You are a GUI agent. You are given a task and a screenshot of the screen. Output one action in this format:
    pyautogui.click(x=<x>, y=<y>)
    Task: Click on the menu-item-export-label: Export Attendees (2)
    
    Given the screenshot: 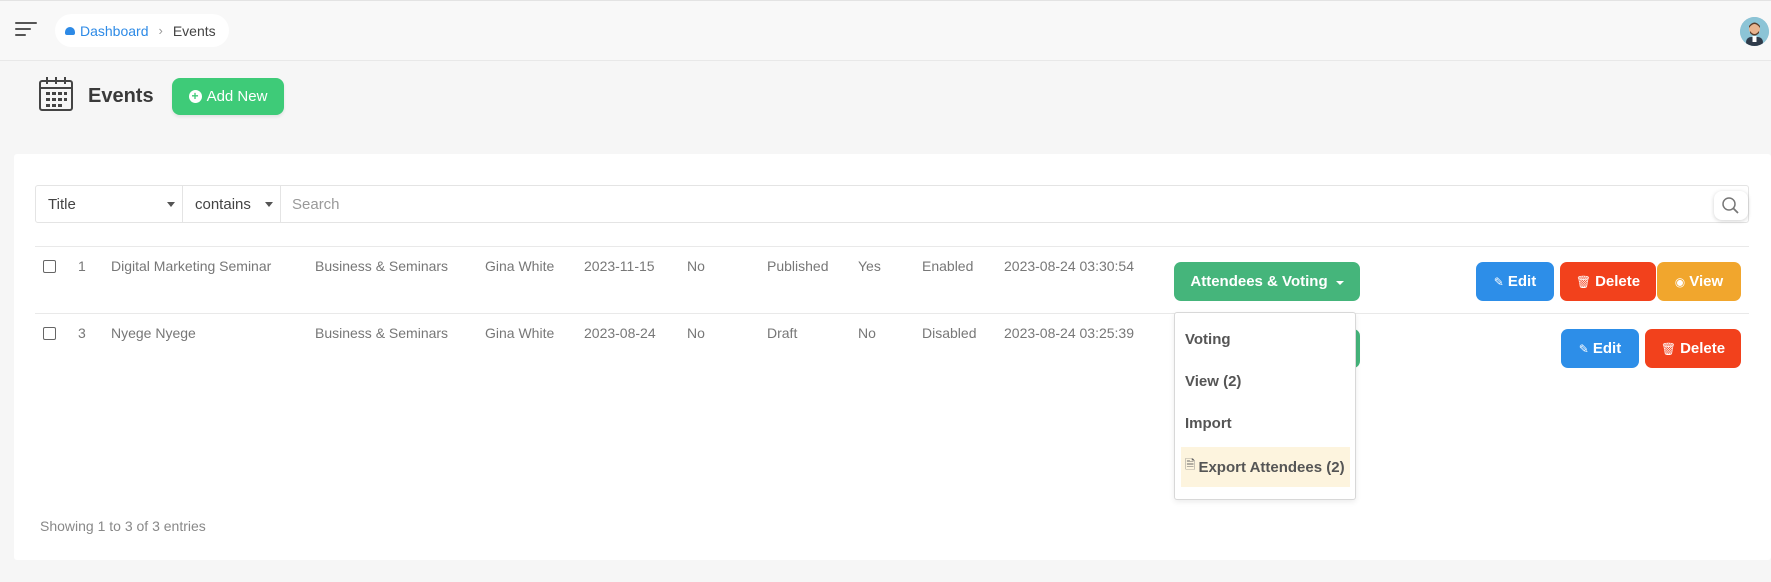 What is the action you would take?
    pyautogui.click(x=1271, y=467)
    